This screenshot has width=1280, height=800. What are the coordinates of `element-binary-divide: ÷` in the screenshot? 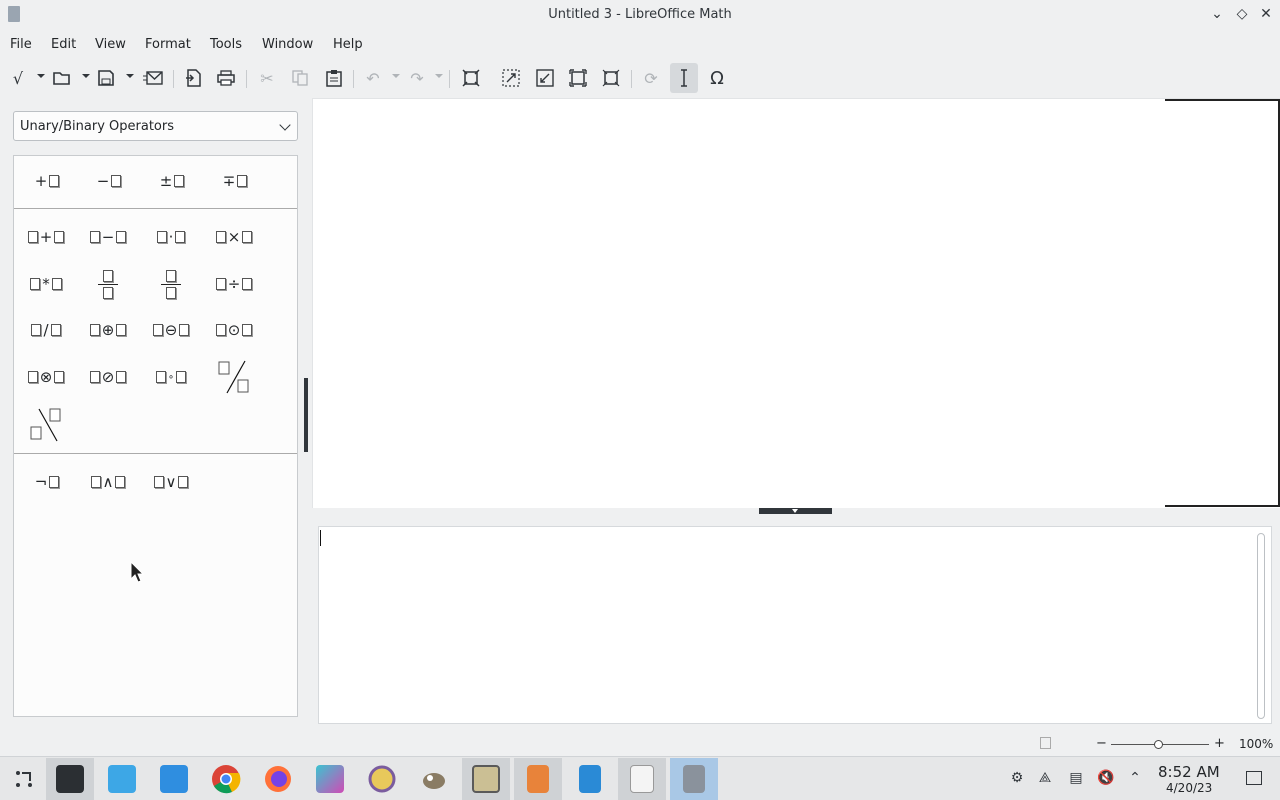 It's located at (234, 284).